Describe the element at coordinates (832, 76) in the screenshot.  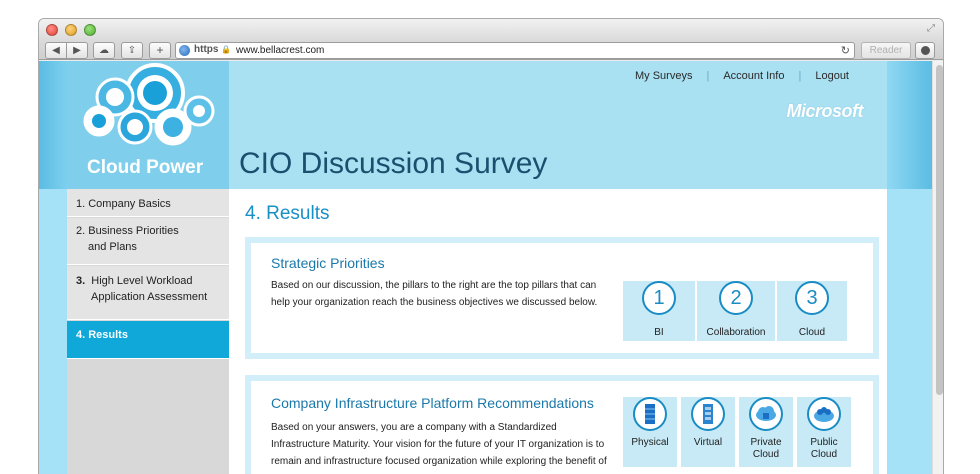
I see `nav-logout: Logout` at that location.